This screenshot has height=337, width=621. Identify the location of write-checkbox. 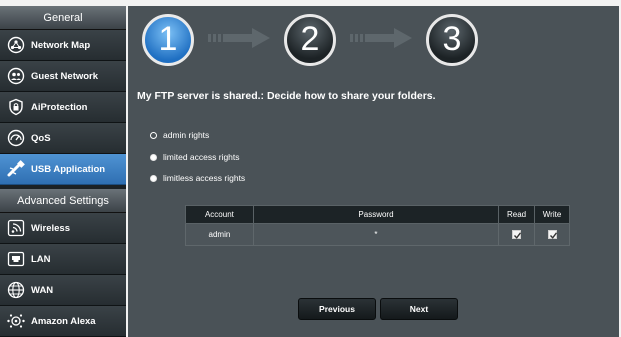
(552, 235).